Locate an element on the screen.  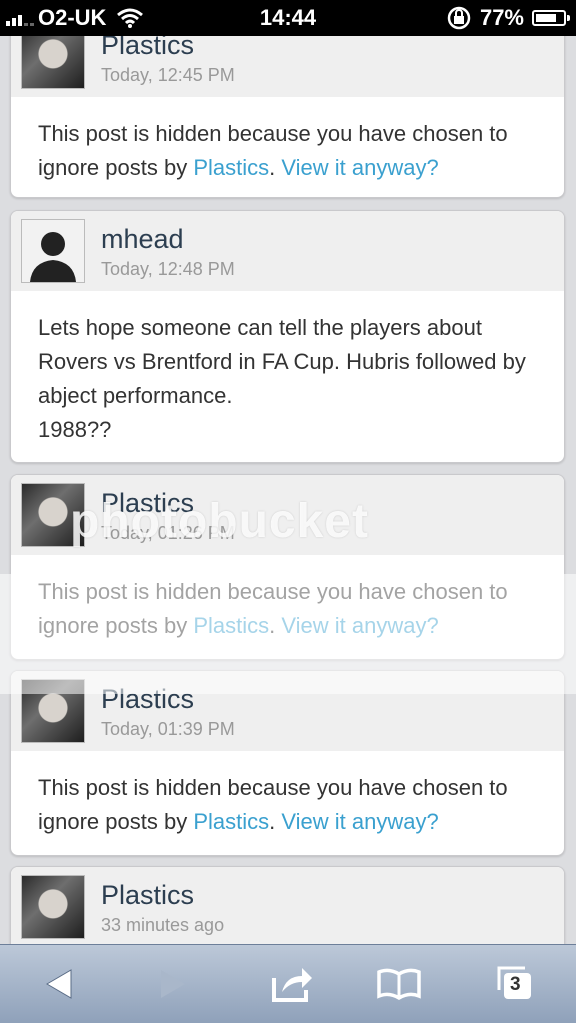
browser-toolbar: 3 is located at coordinates (288, 983).